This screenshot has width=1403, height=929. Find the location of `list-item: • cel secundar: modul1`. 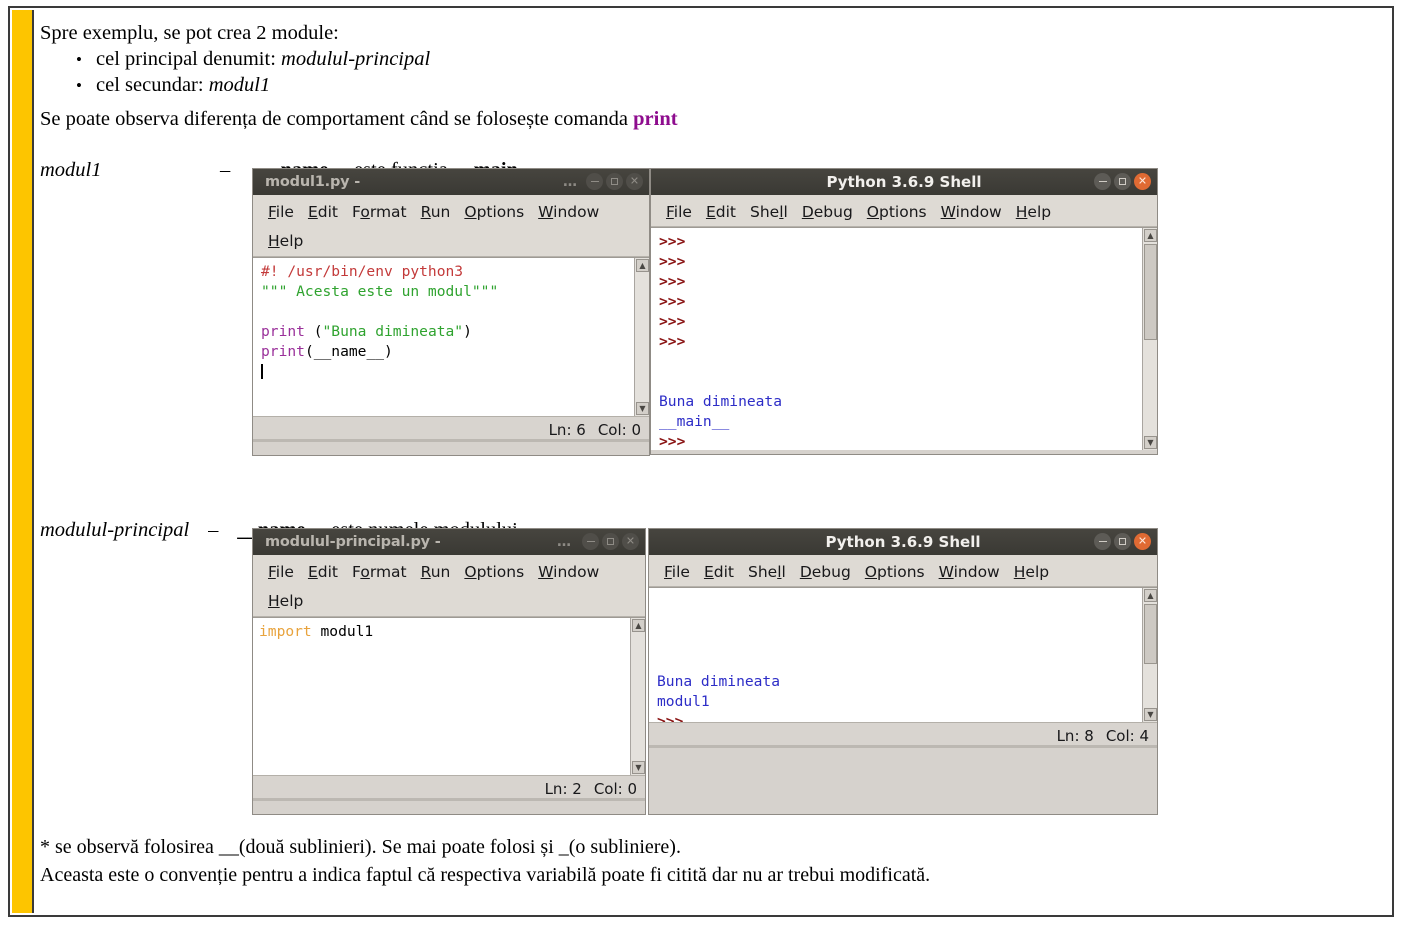

list-item: • cel secundar: modul1 is located at coordinates (235, 85).